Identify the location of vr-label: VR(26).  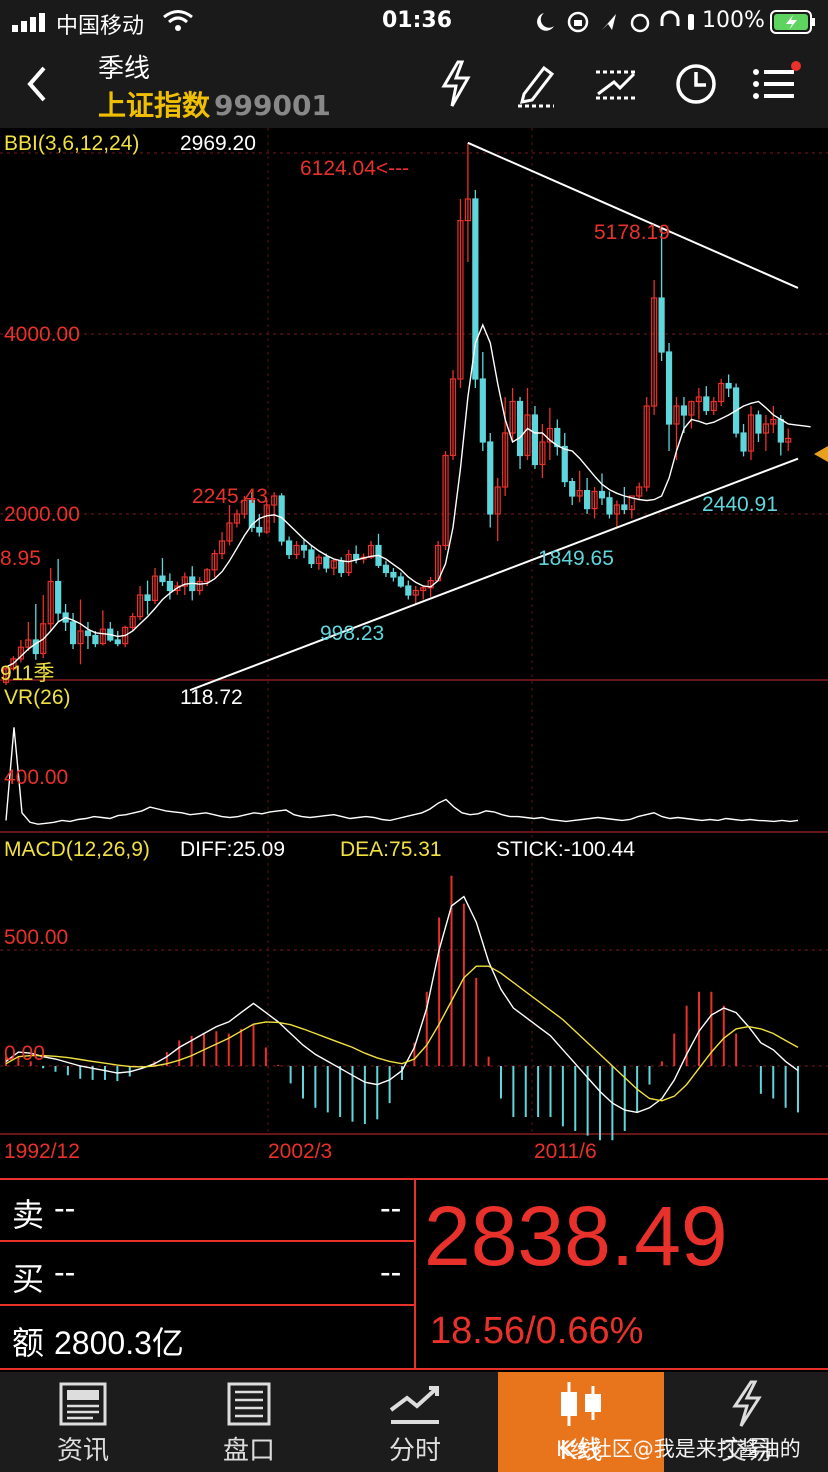
(37, 697).